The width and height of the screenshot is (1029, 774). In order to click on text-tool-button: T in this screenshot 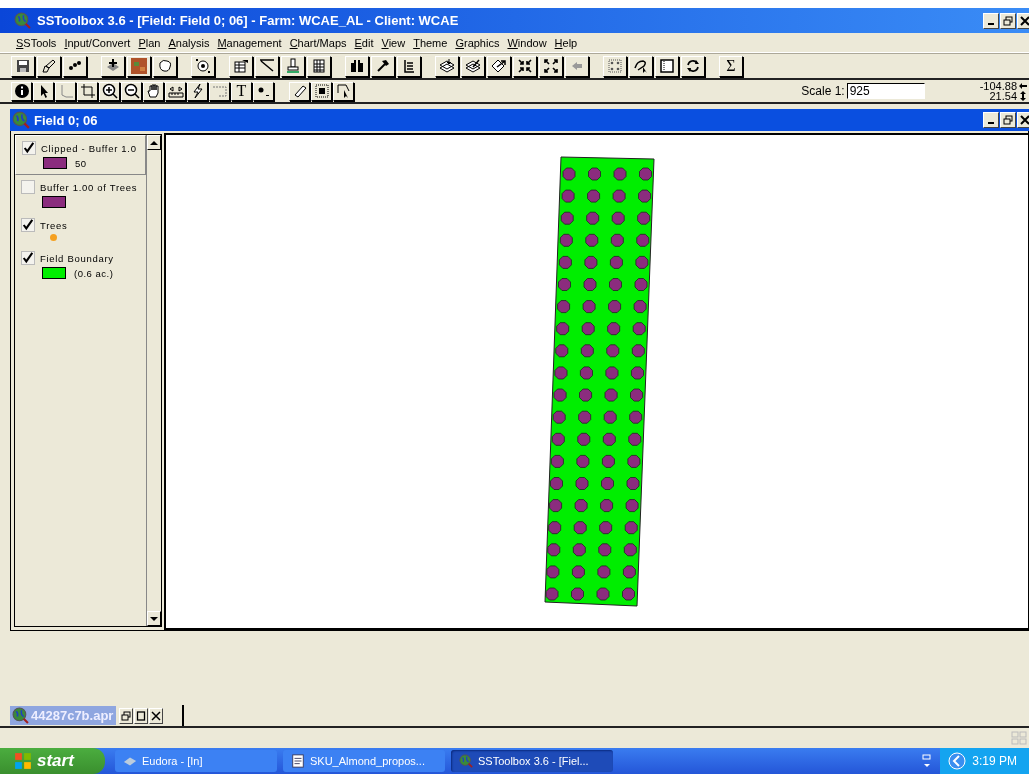, I will do `click(241, 91)`.